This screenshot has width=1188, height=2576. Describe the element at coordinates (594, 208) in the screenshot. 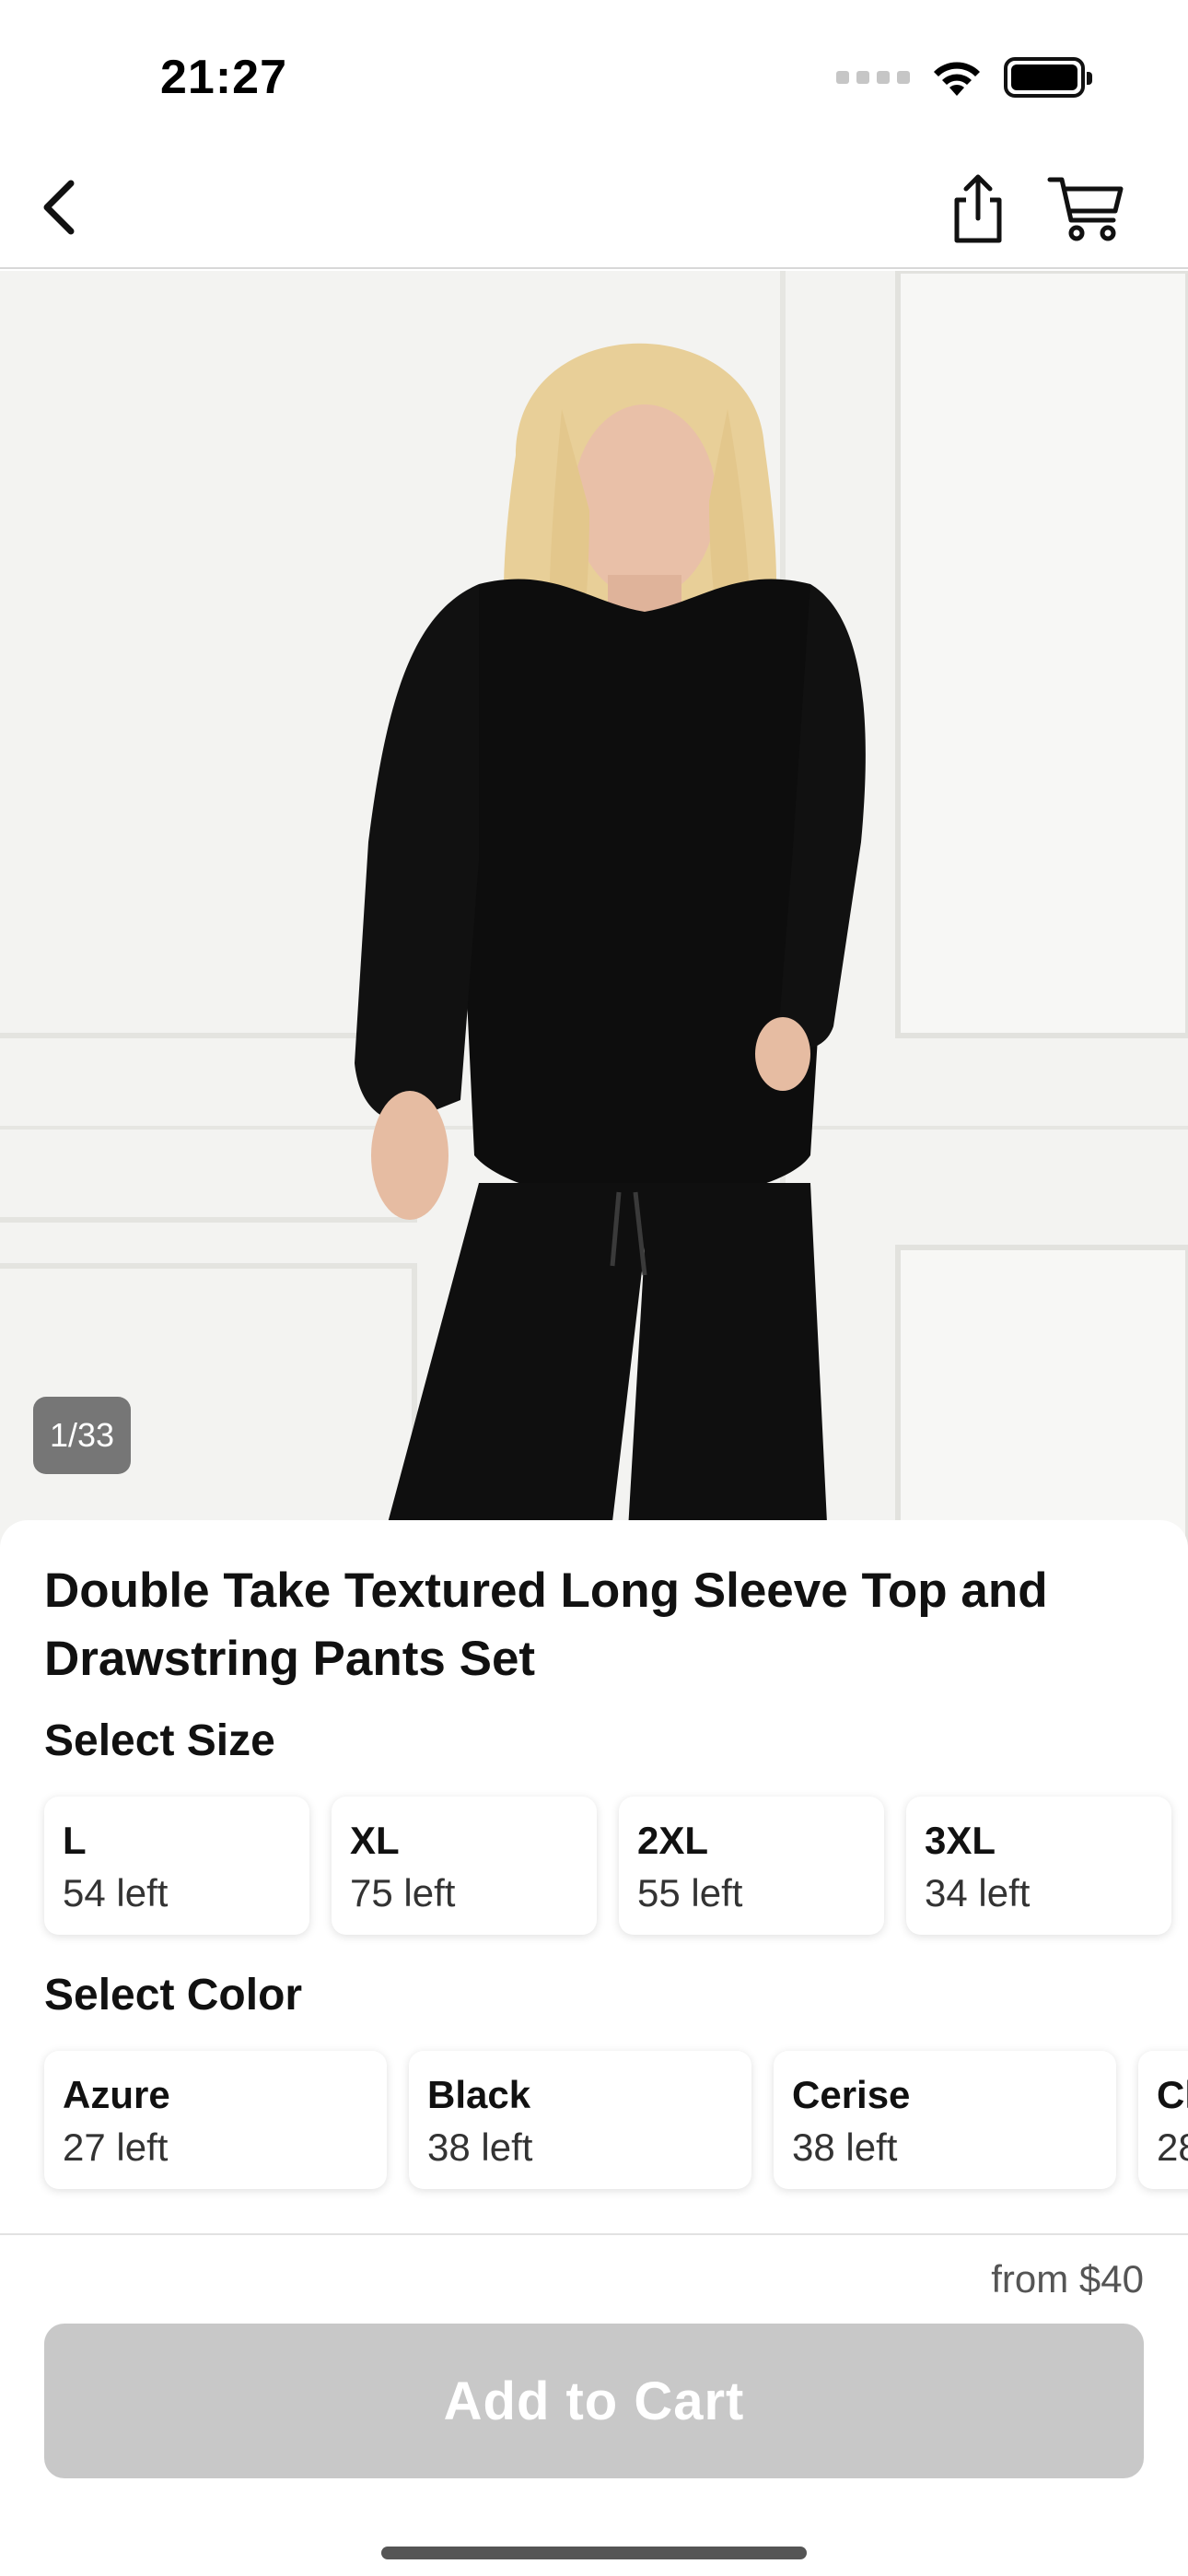

I see `navigation-bar` at that location.